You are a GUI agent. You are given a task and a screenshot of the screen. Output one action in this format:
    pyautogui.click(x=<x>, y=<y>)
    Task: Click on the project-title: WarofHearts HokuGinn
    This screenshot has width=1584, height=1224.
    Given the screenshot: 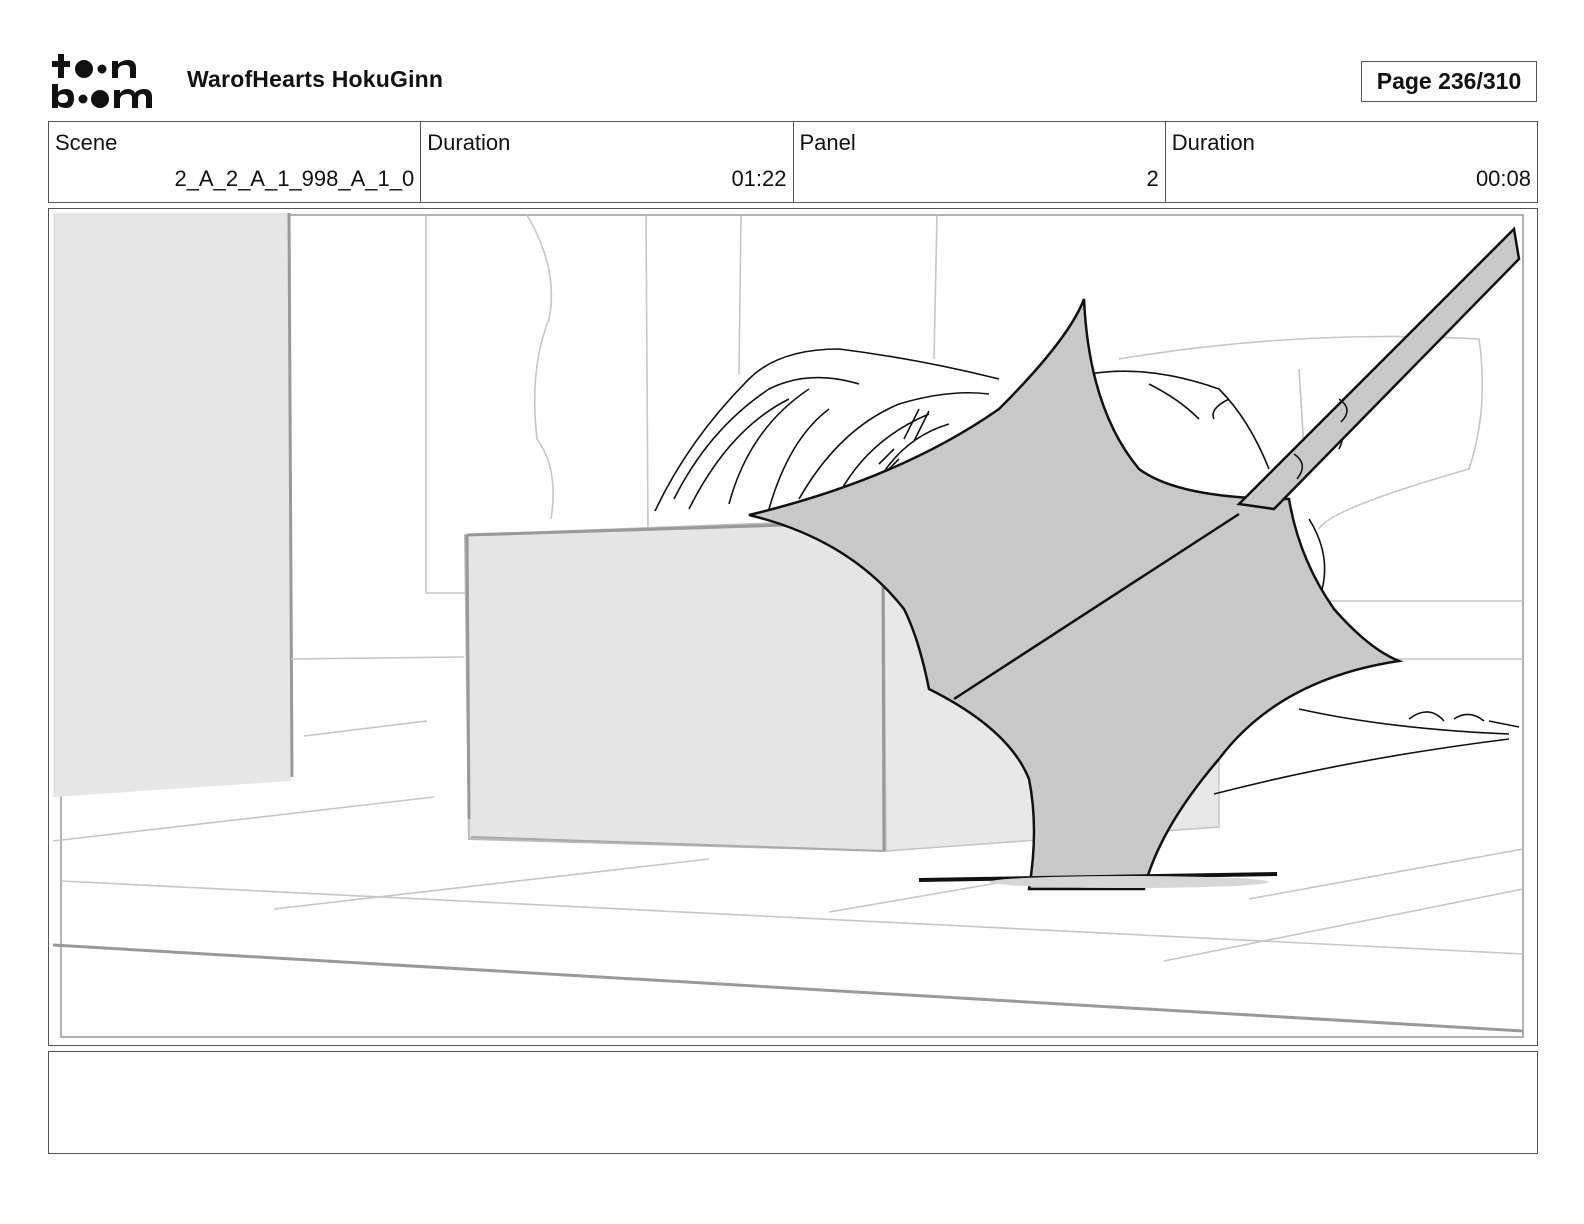 What is the action you would take?
    pyautogui.click(x=315, y=79)
    